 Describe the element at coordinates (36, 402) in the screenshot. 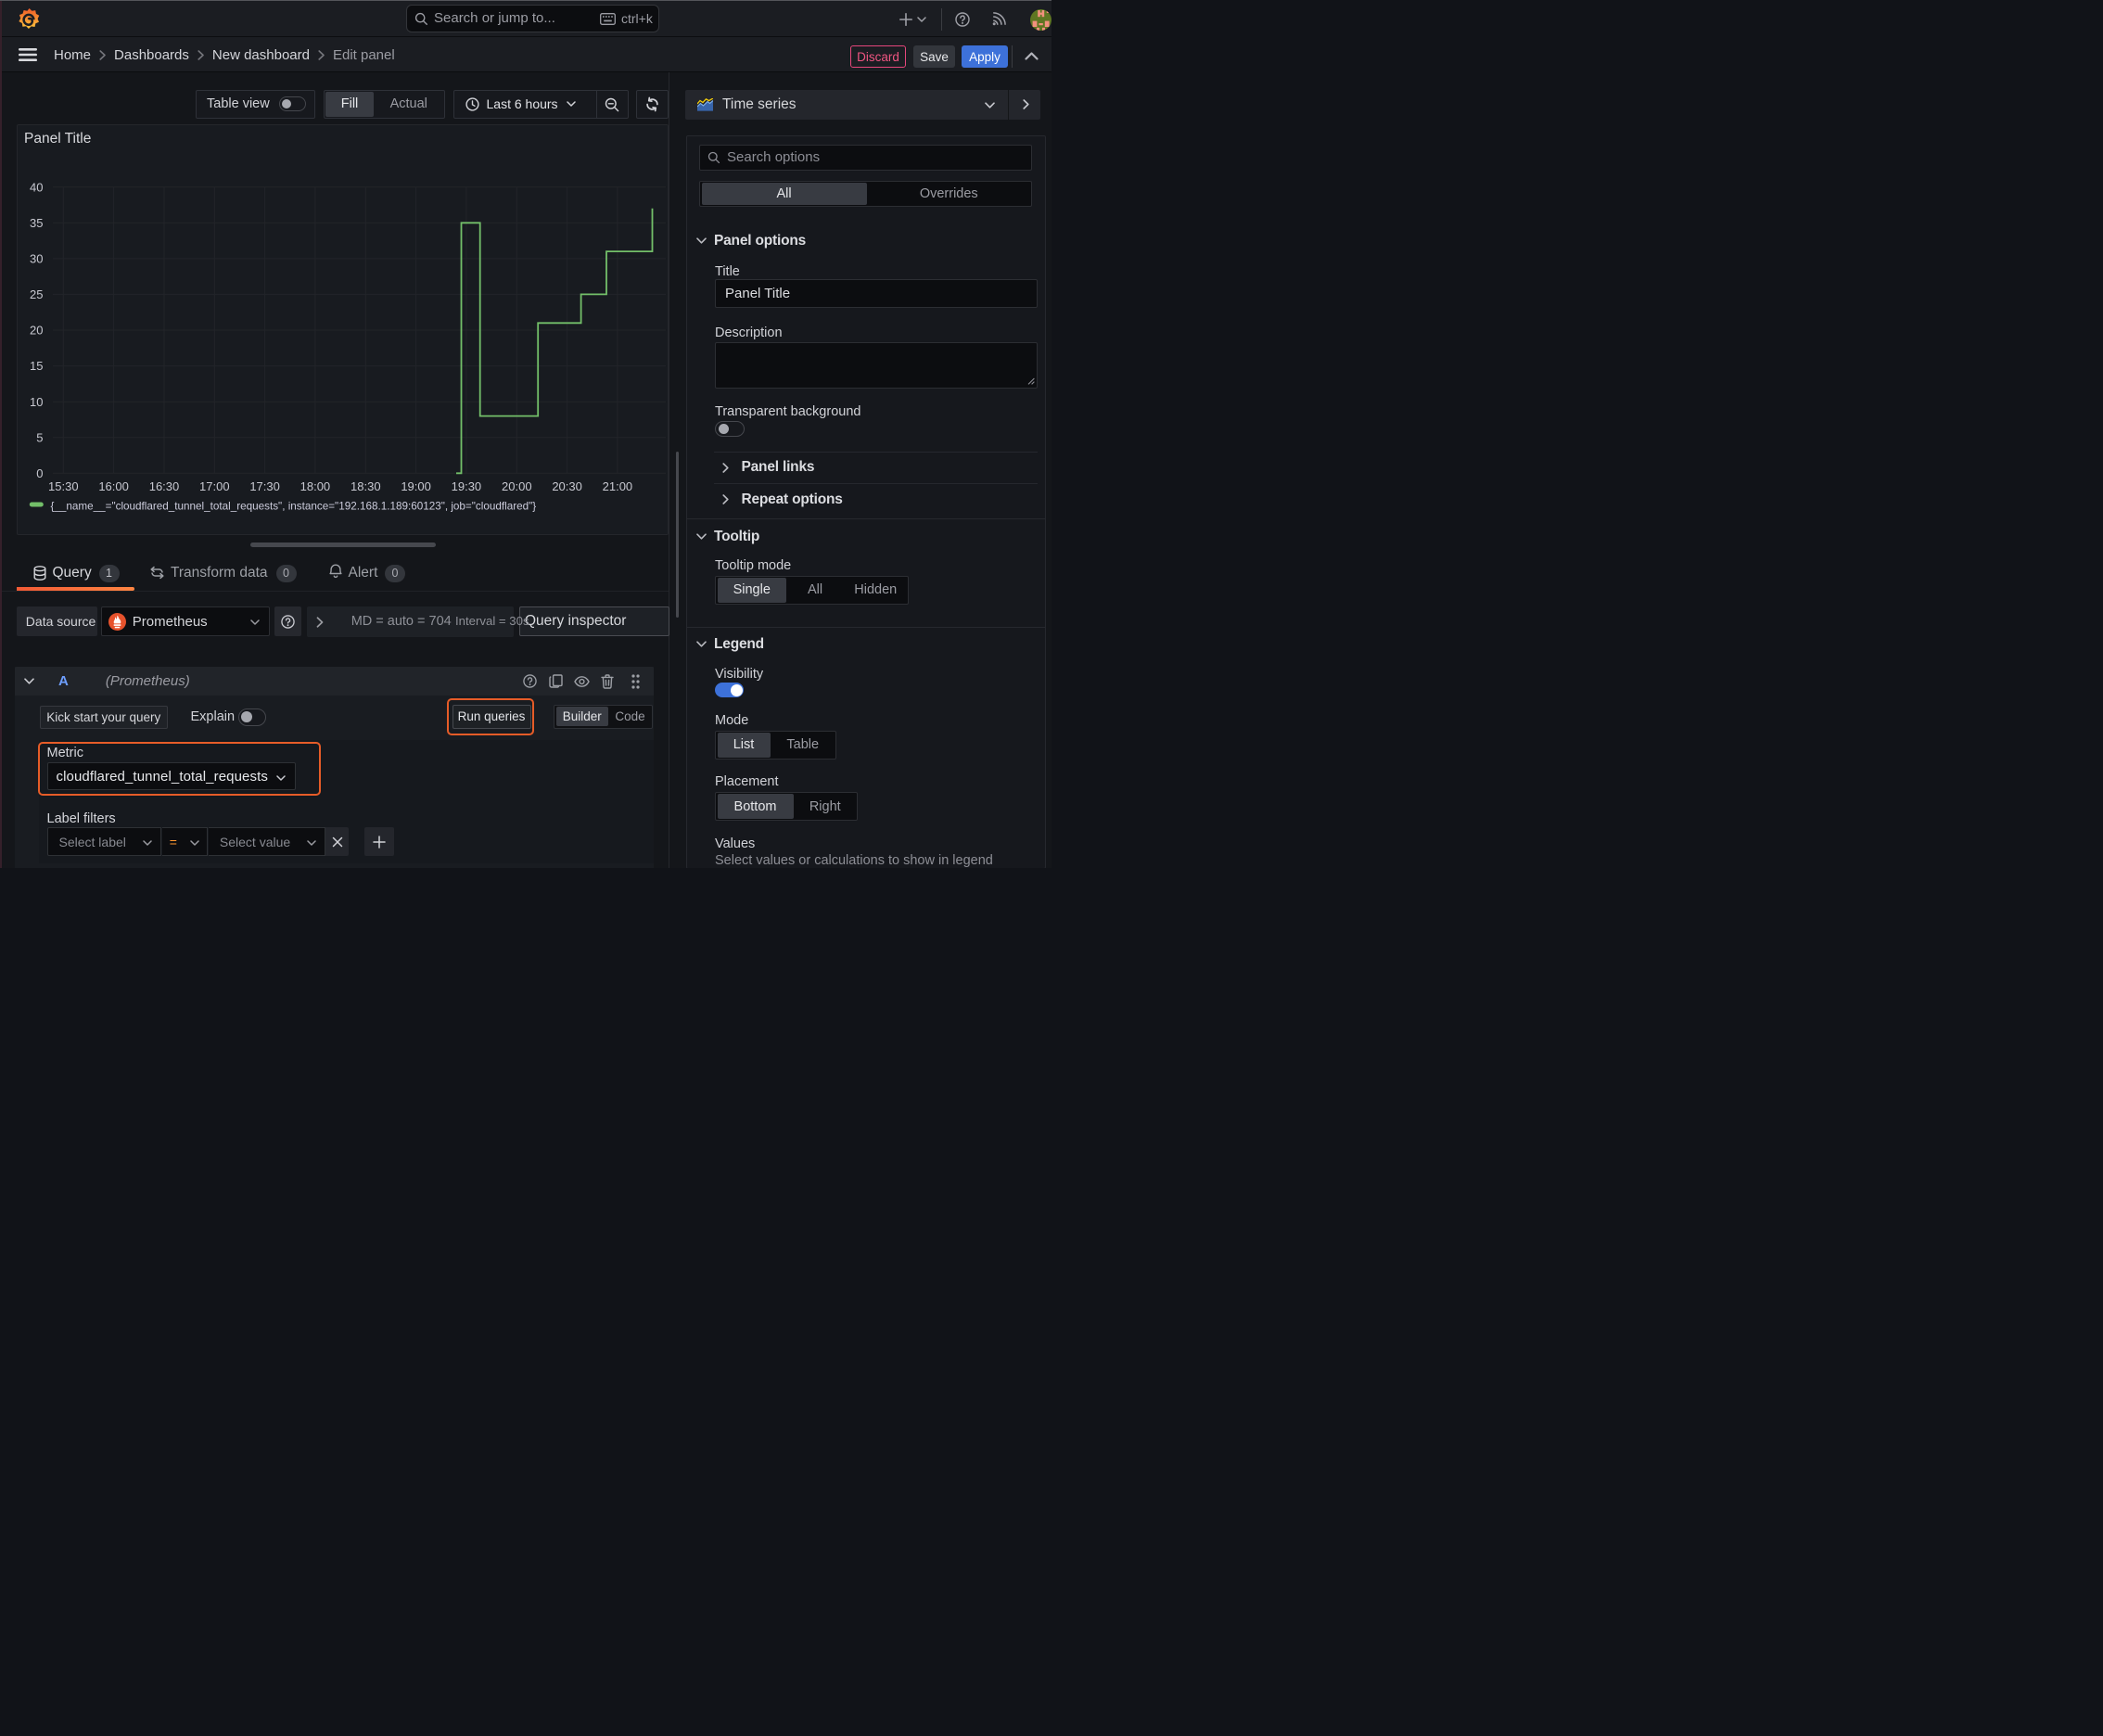

I see `svg-text: 10` at that location.